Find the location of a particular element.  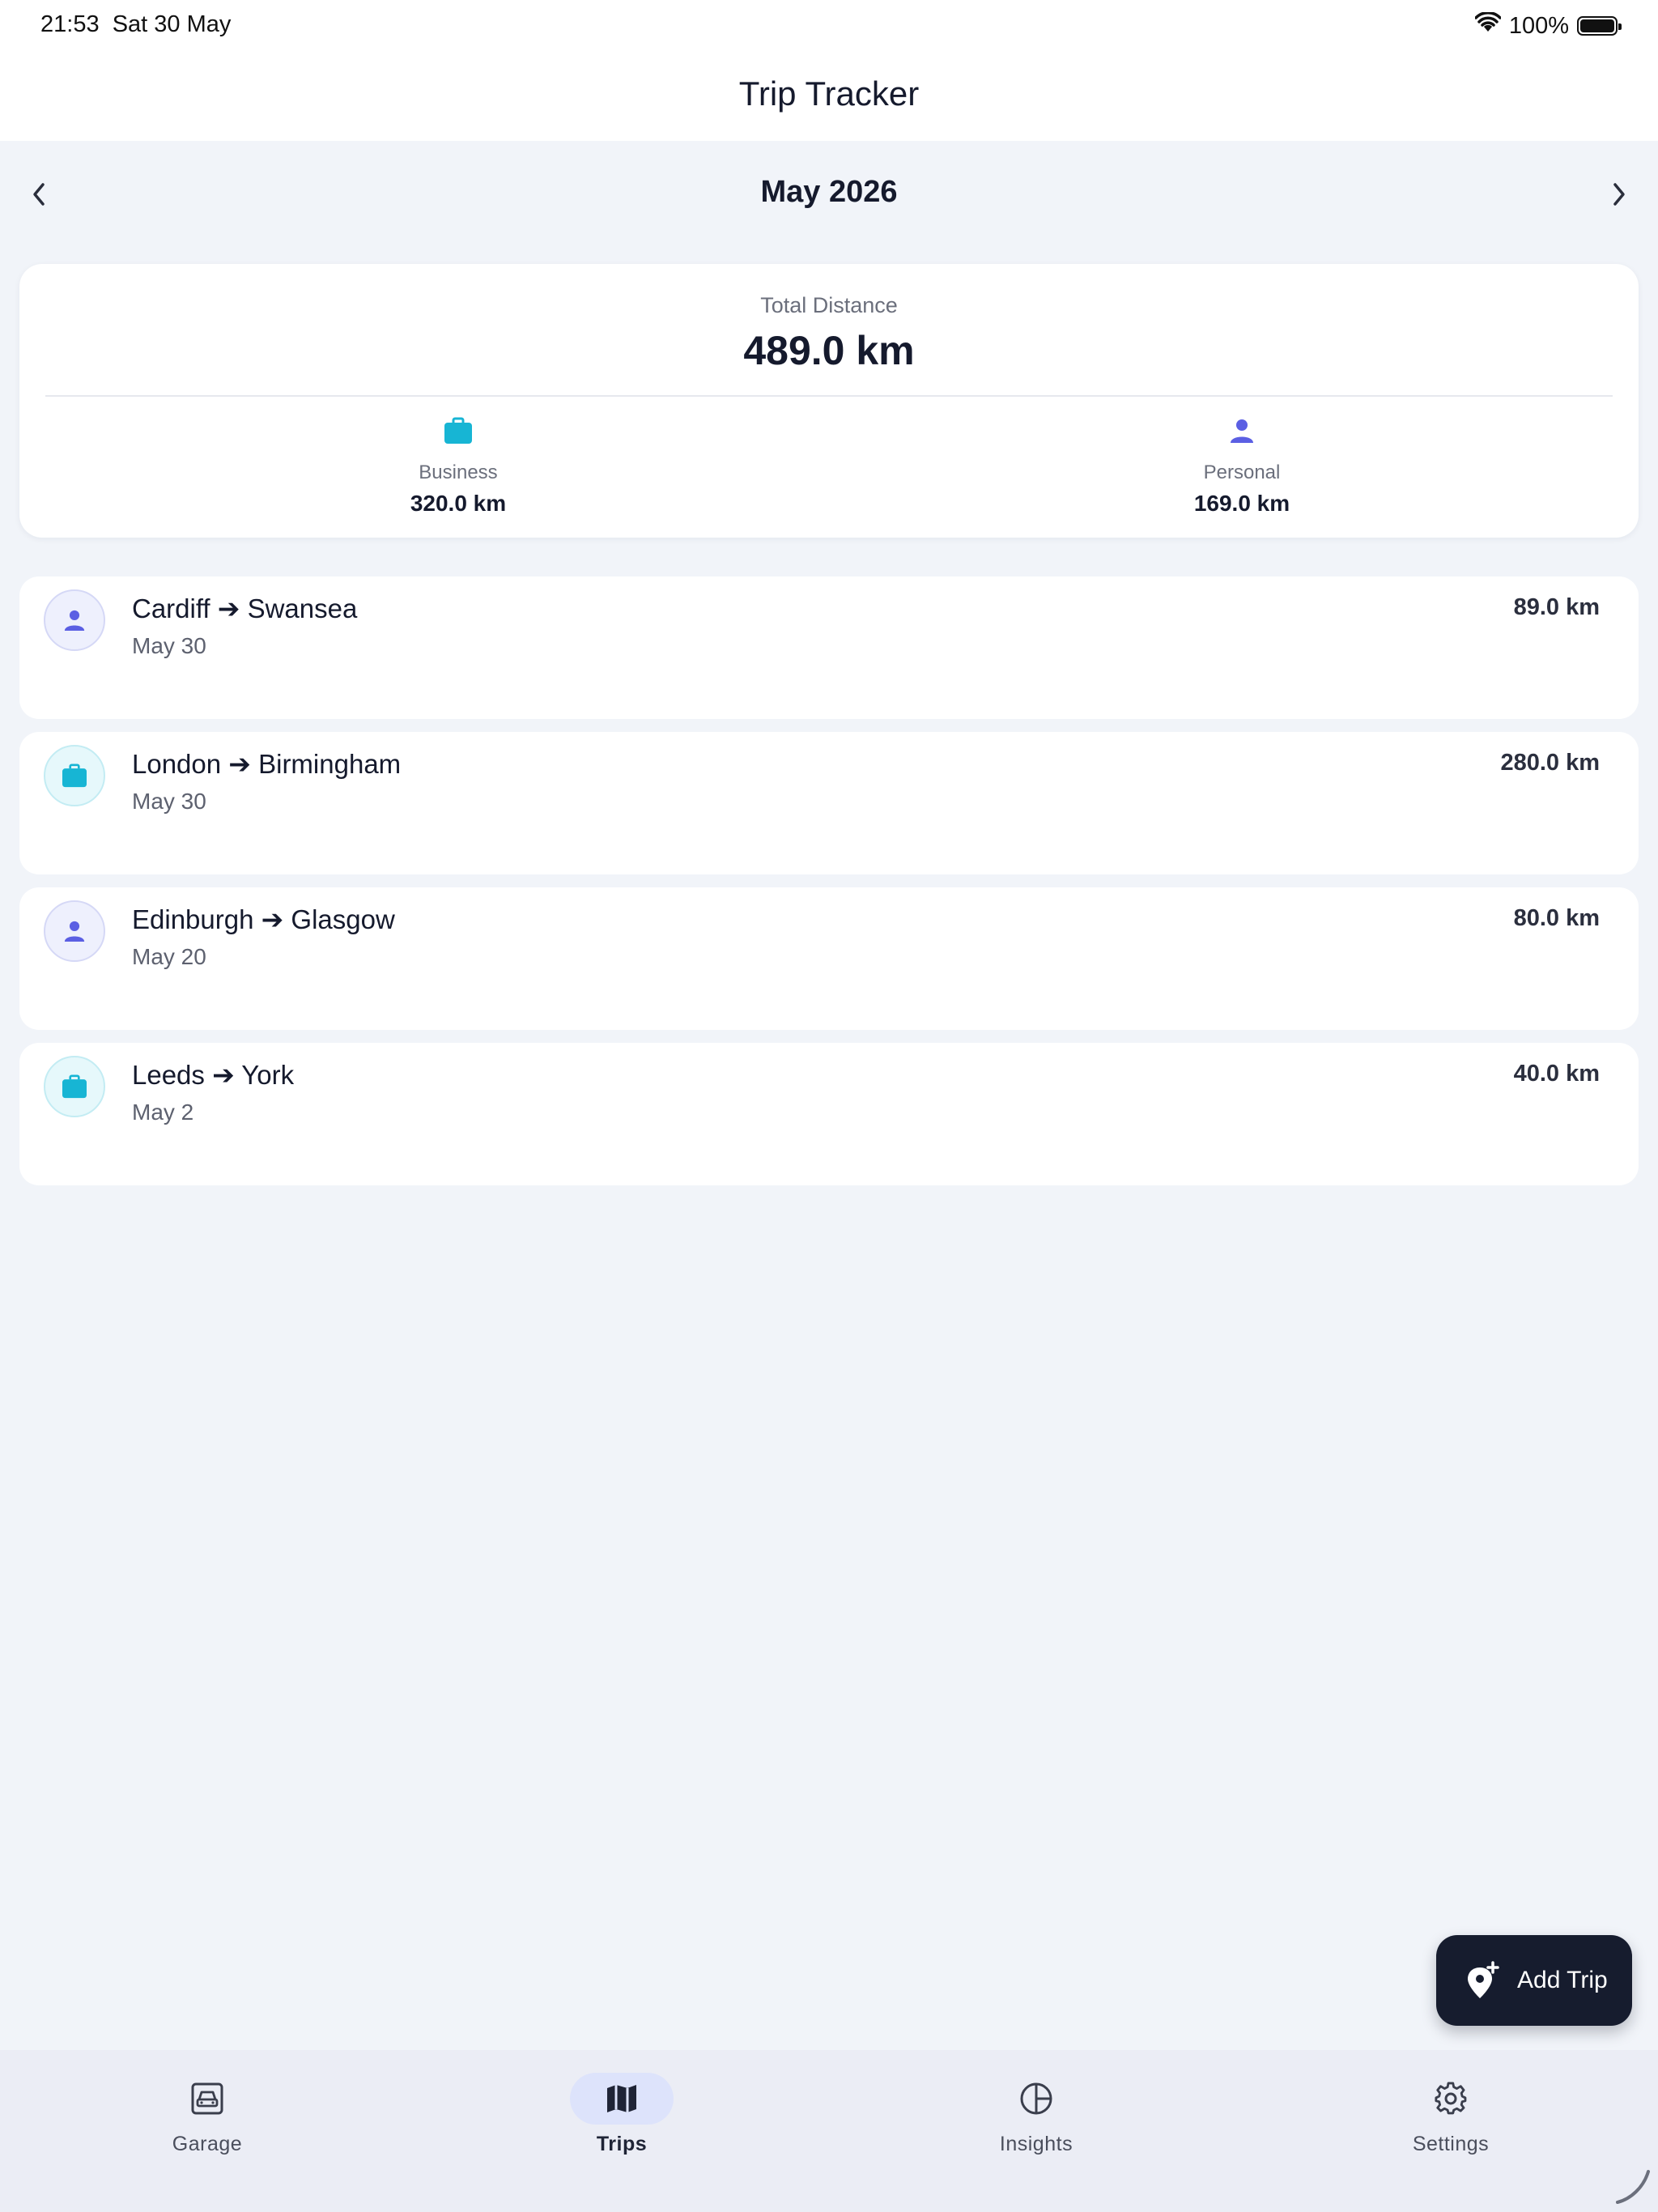

tab-label: Garage is located at coordinates (207, 2144).